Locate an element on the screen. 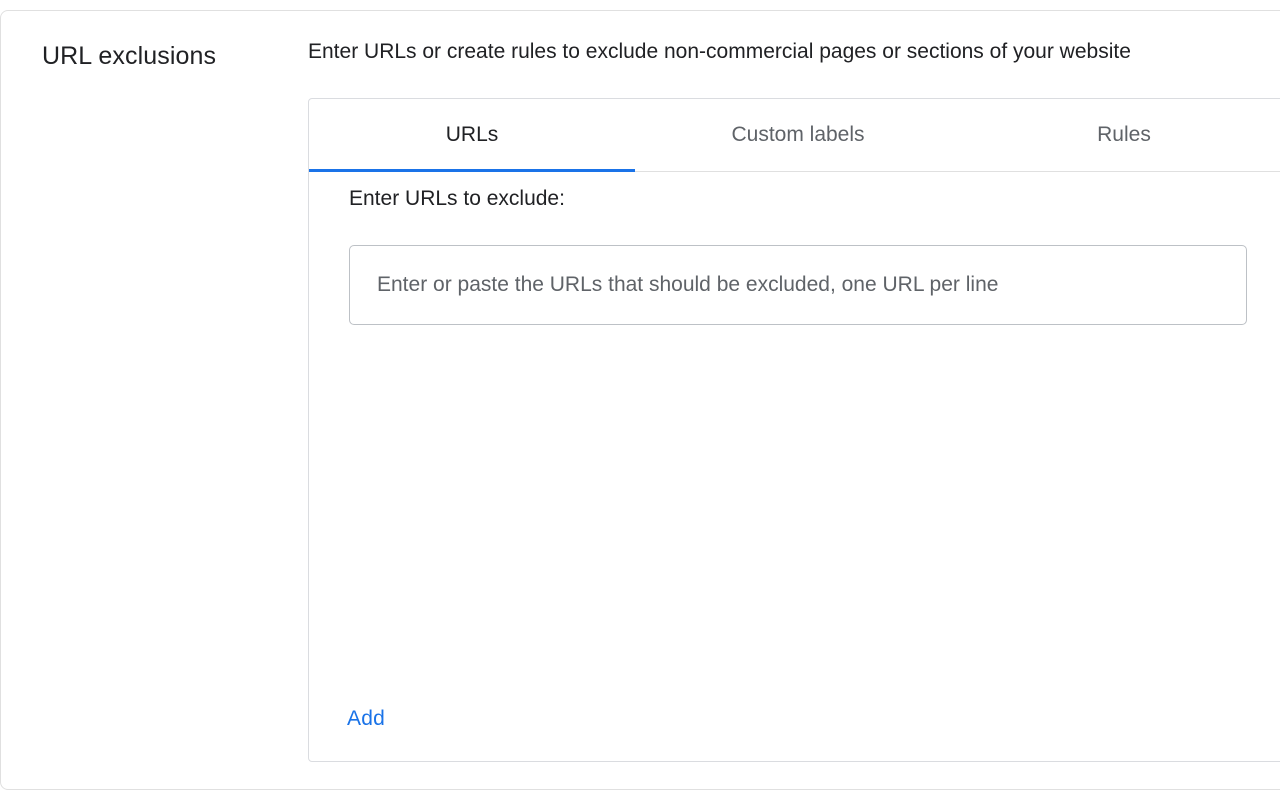 Image resolution: width=1280 pixels, height=790 pixels. tab-urls: URLs is located at coordinates (472, 135).